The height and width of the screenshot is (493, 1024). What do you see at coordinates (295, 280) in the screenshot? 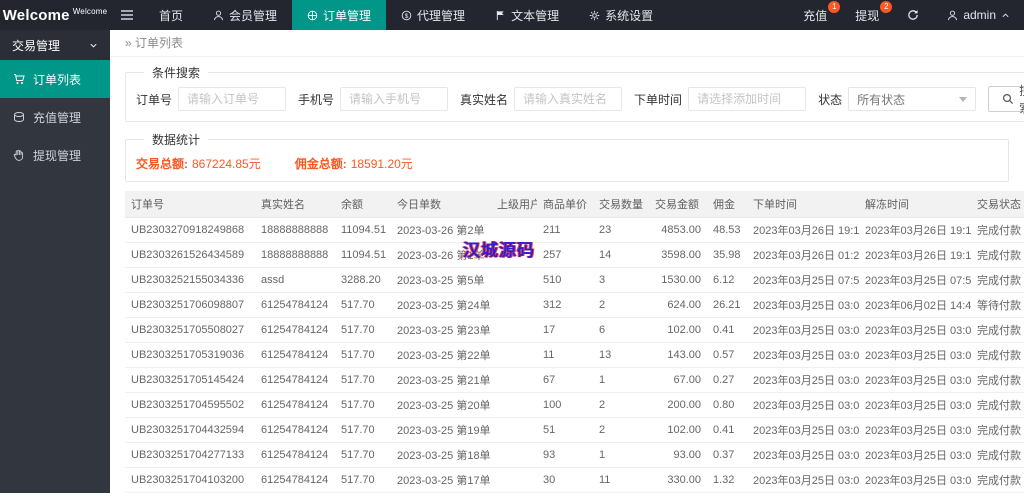
I see `cell-real-name: assd` at bounding box center [295, 280].